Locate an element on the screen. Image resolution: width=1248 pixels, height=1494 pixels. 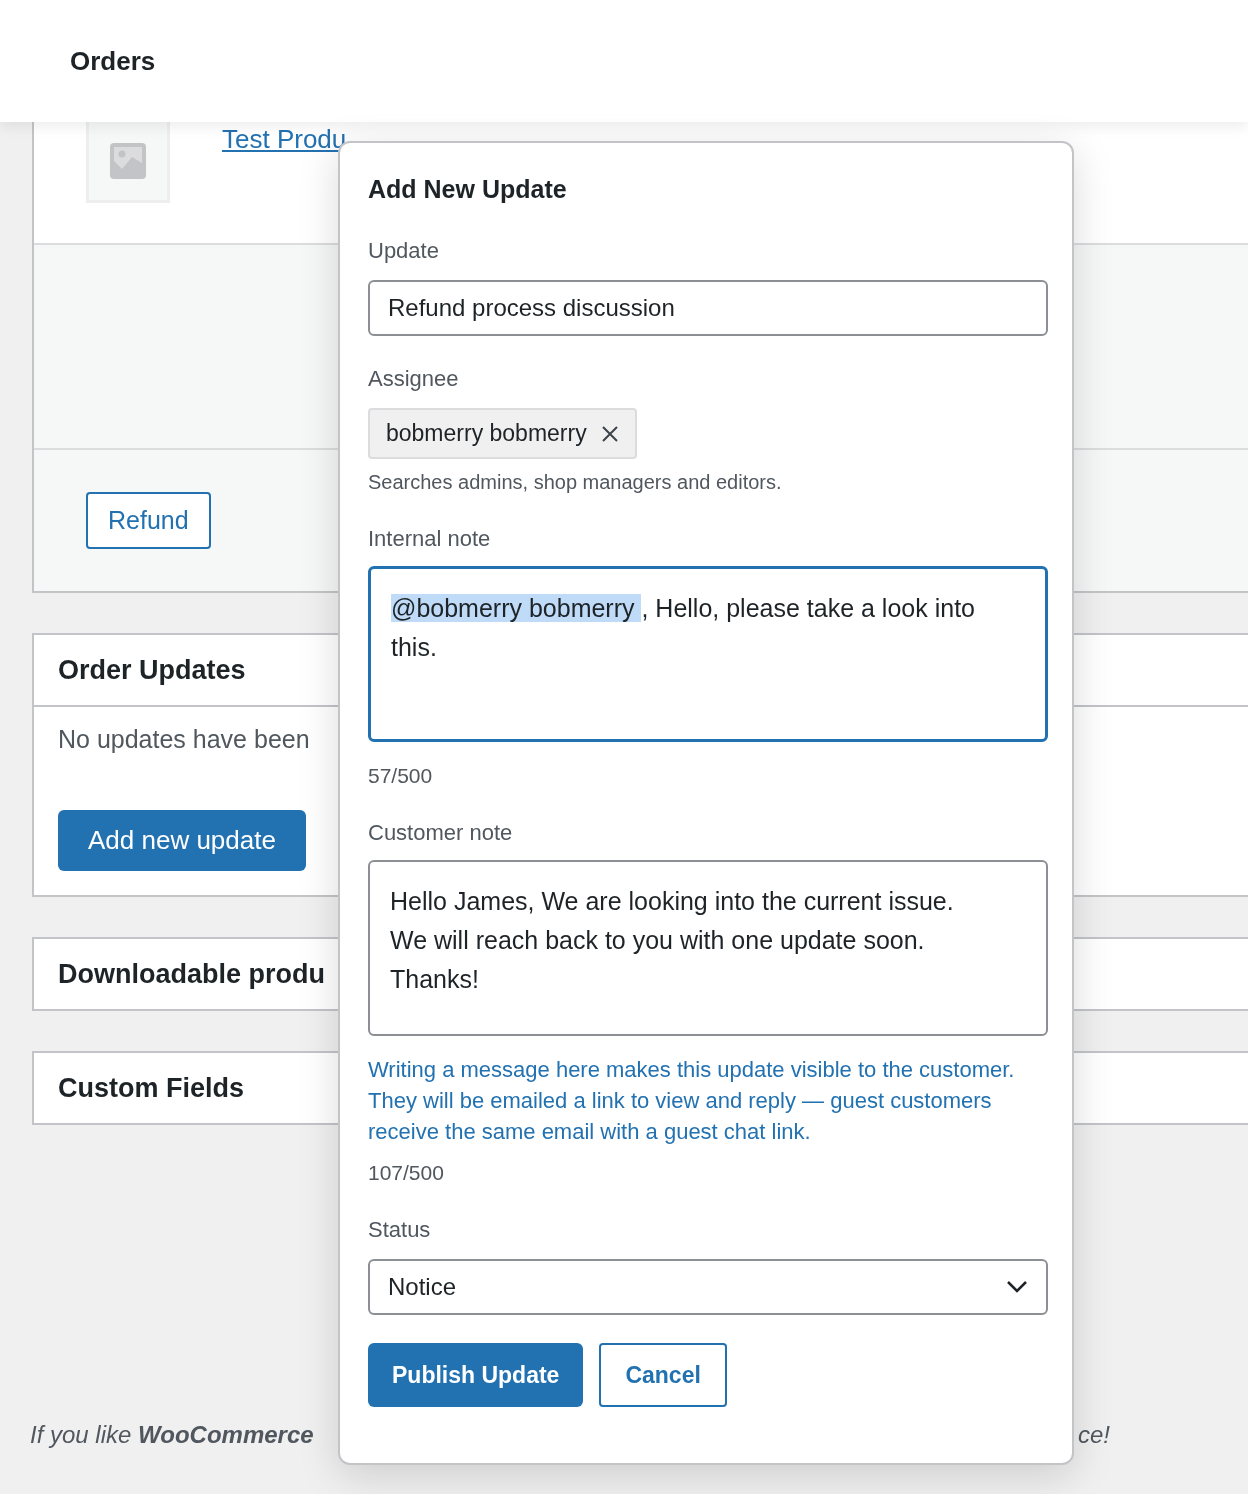
internal-note-field: @bobmerry bobmerry , Hello, please take a look into this. is located at coordinates (708, 654).